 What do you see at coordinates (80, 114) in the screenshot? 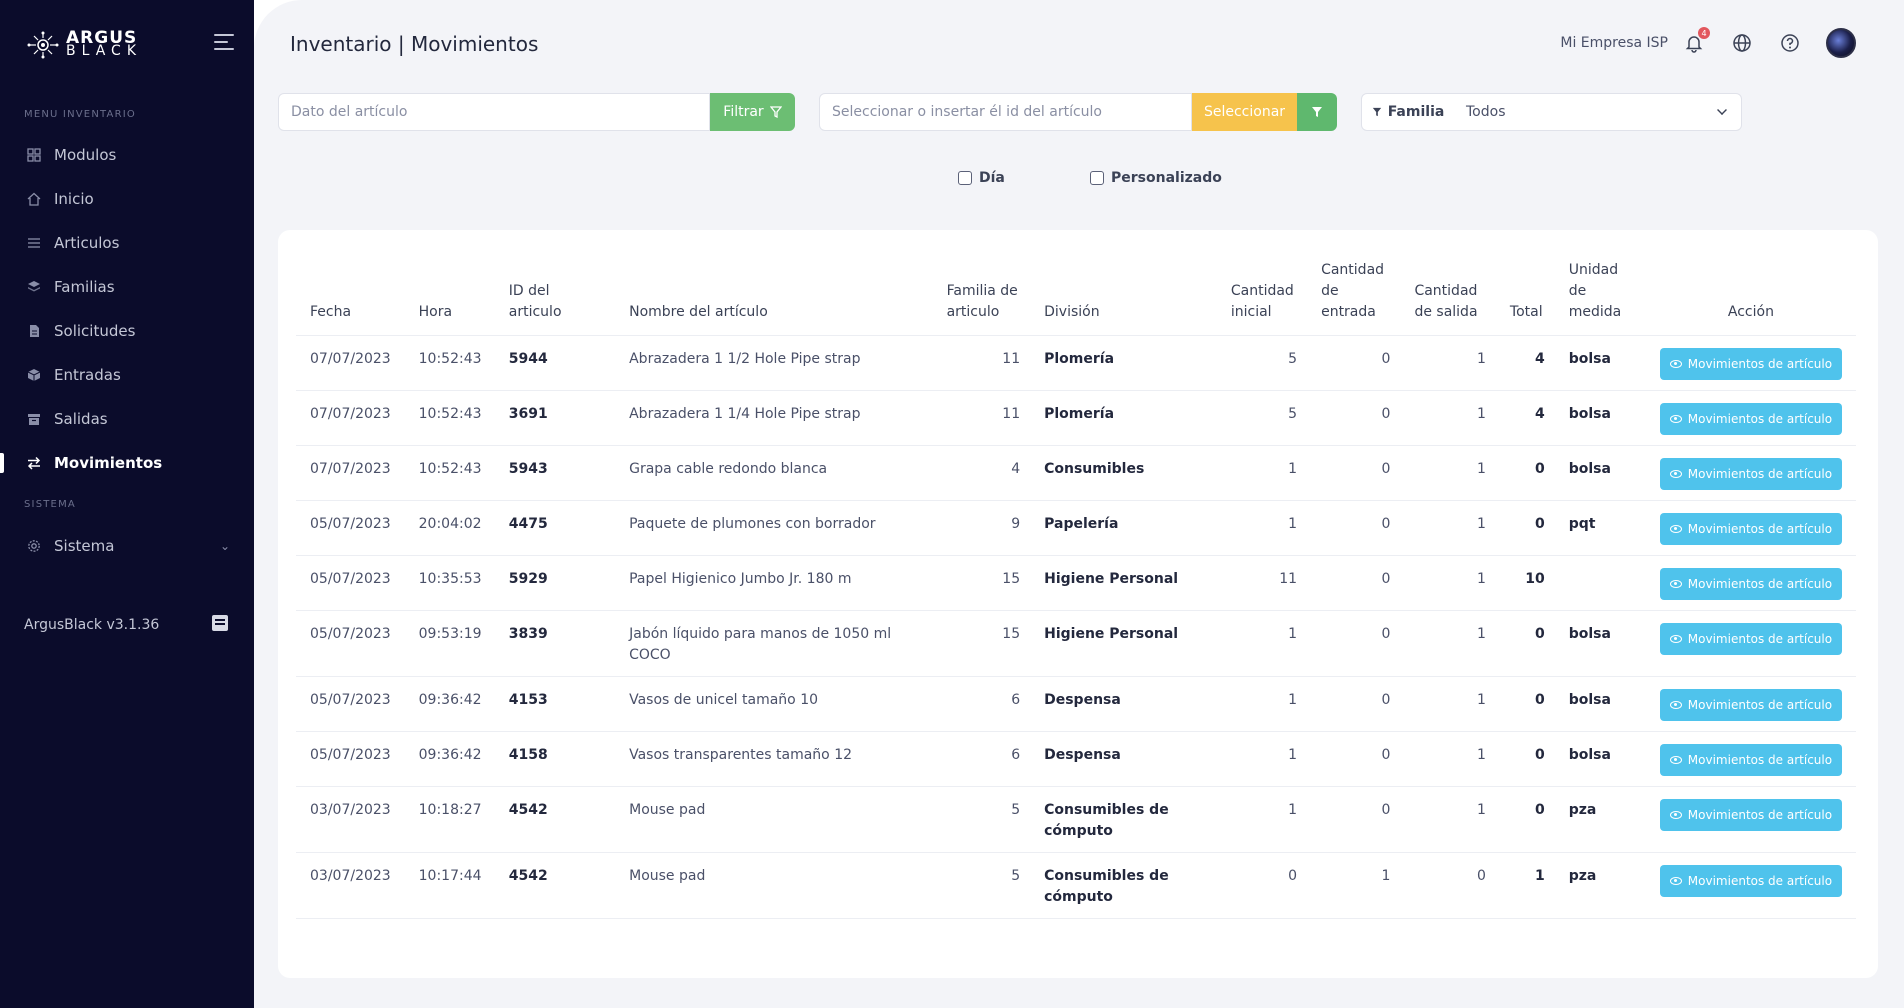
I see `section-menu-inventario: MENU INVENTARIO` at bounding box center [80, 114].